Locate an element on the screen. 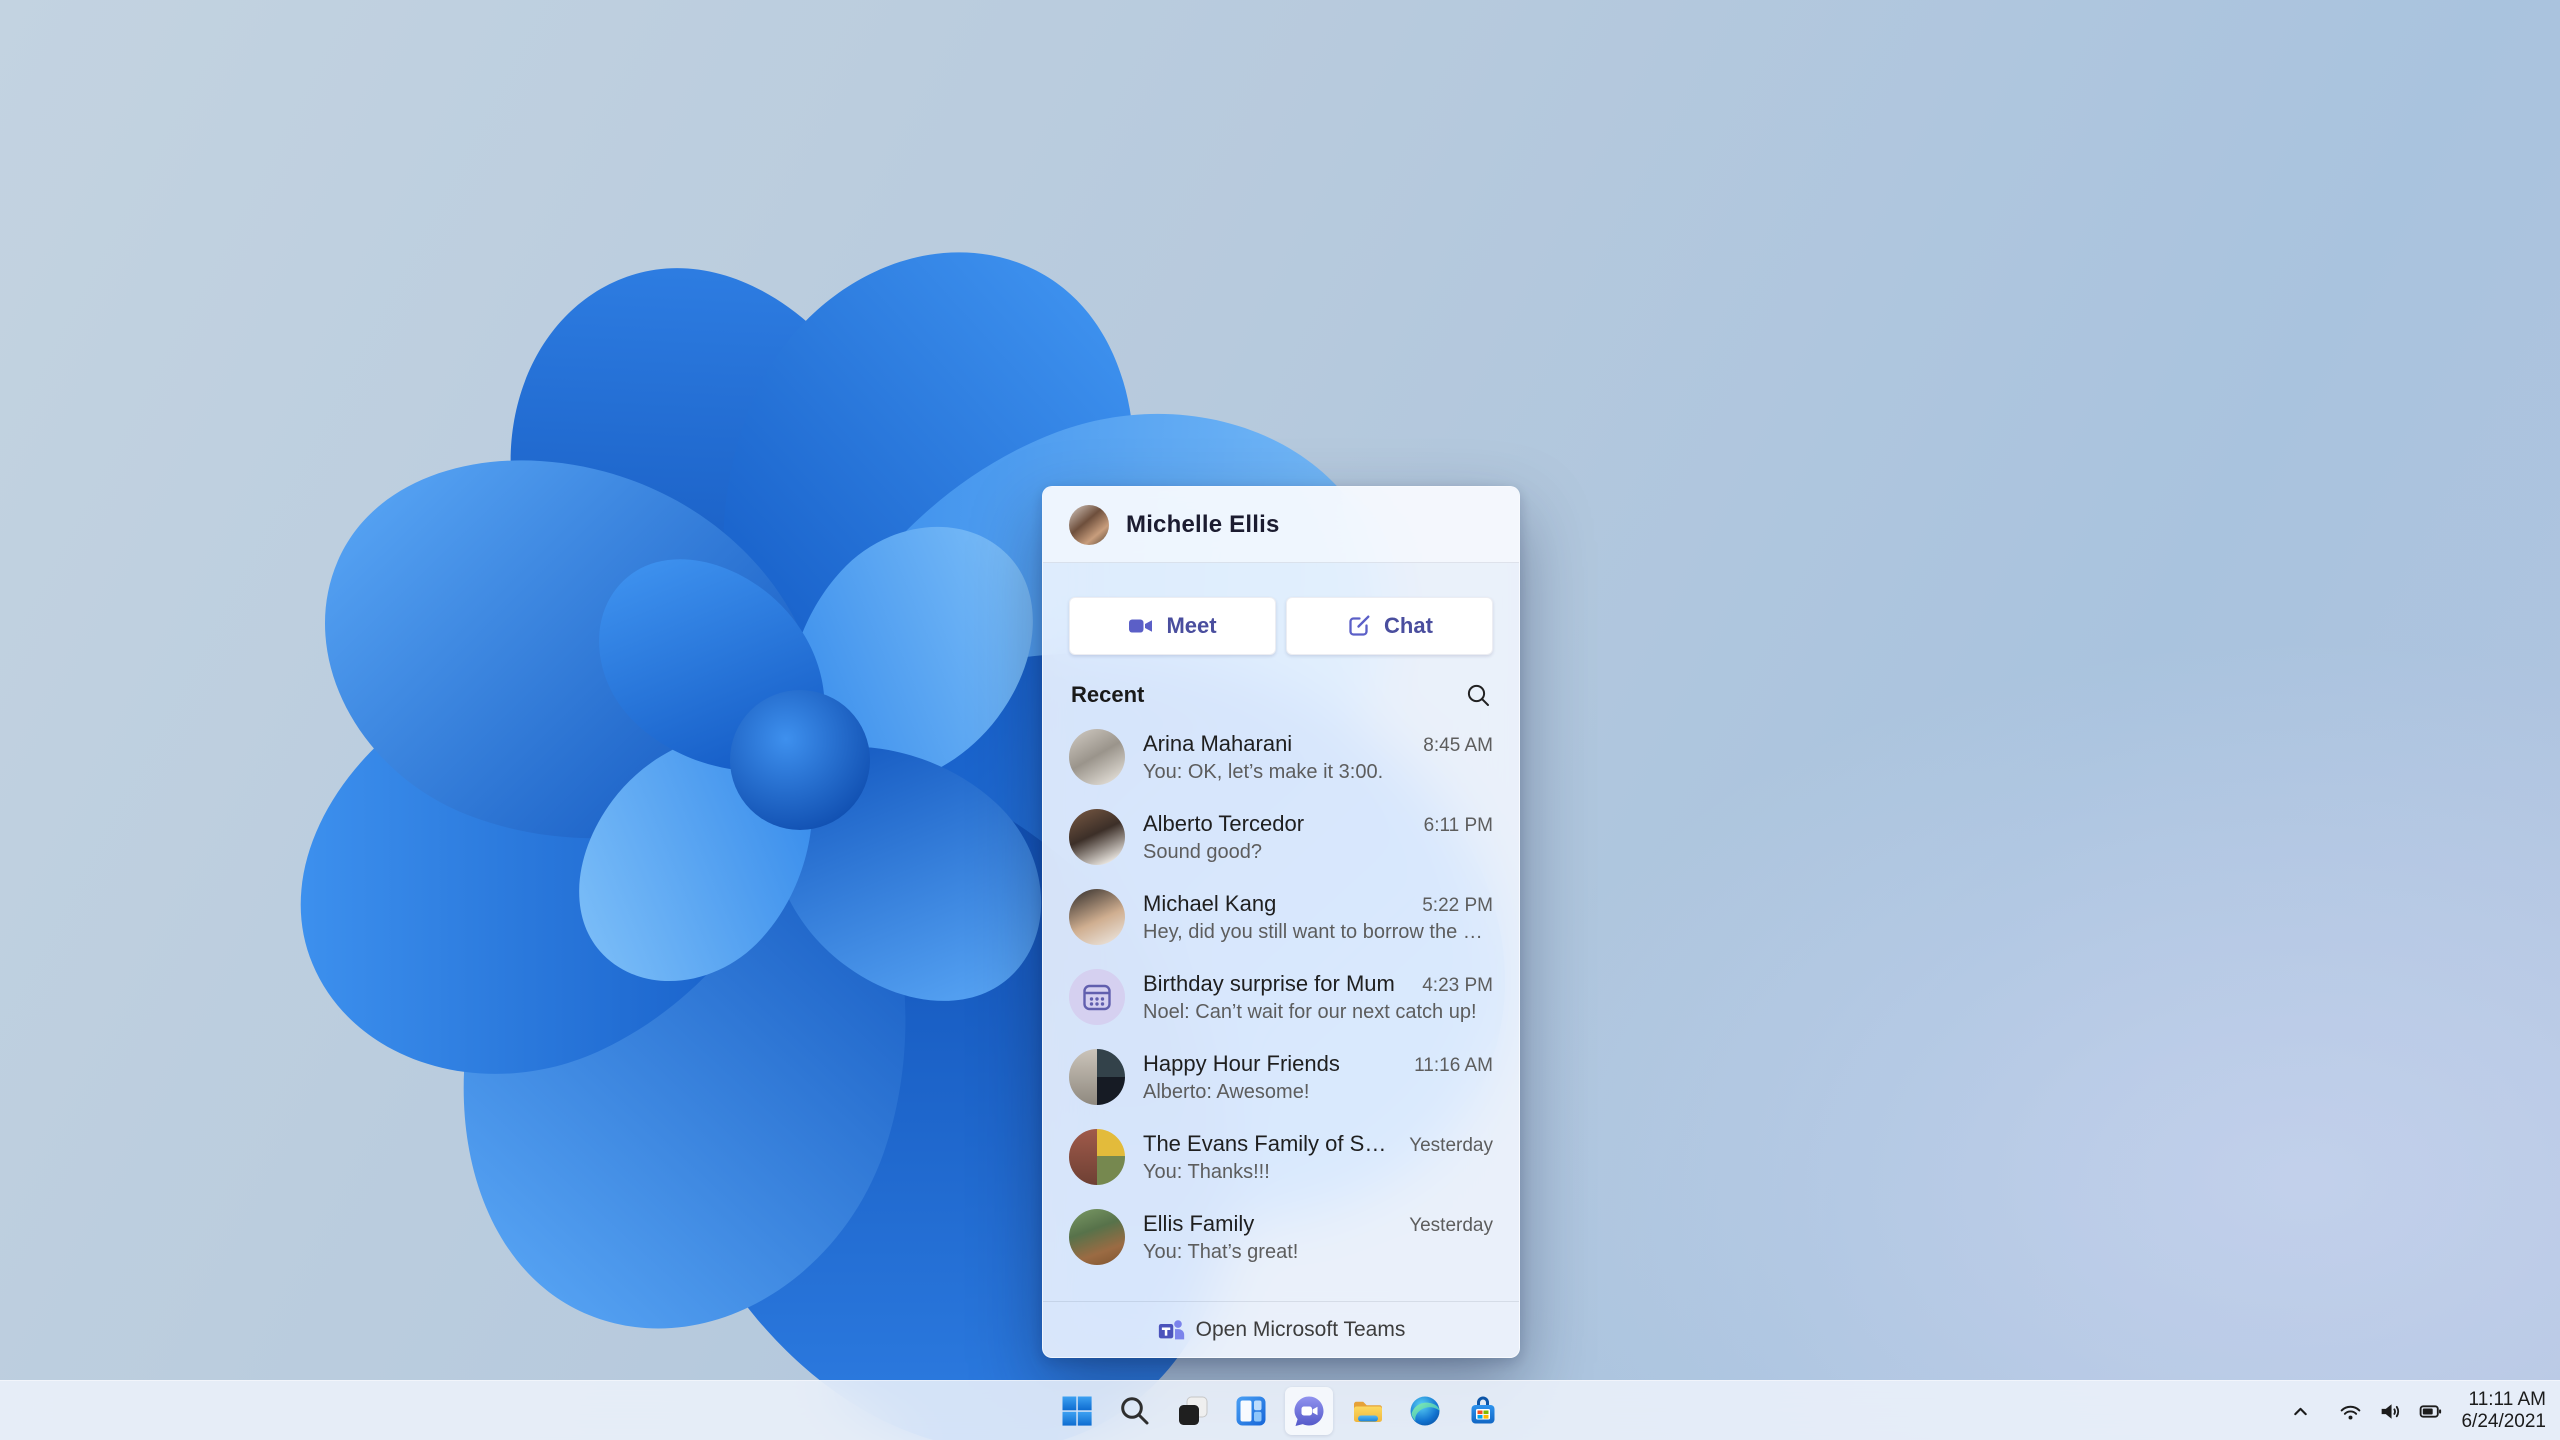 Image resolution: width=2560 pixels, height=1440 pixels. conversation-time: 4:23 PM is located at coordinates (1457, 985).